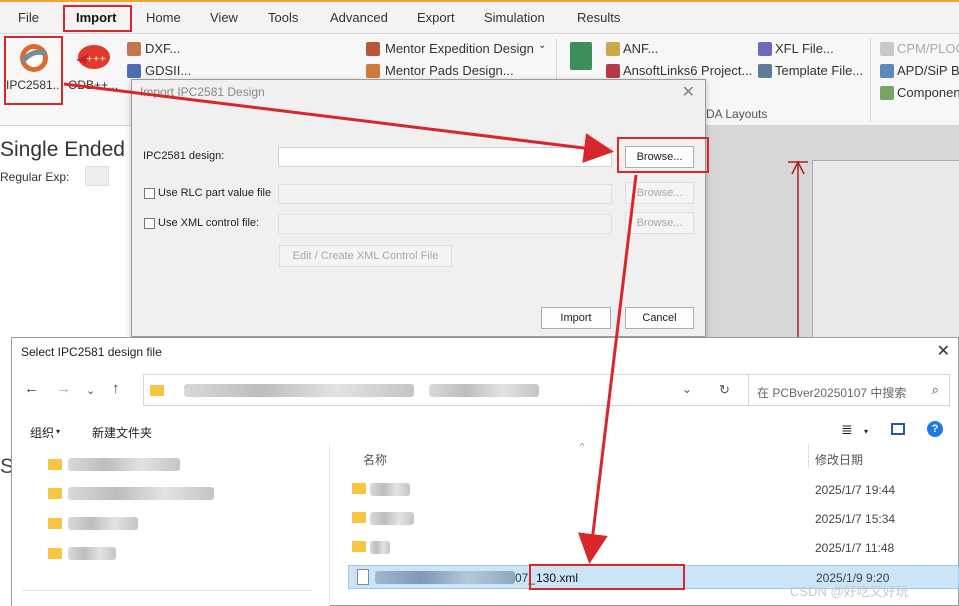  Describe the element at coordinates (849, 591) in the screenshot. I see `watermark: CSDN @好吃又好玩` at that location.